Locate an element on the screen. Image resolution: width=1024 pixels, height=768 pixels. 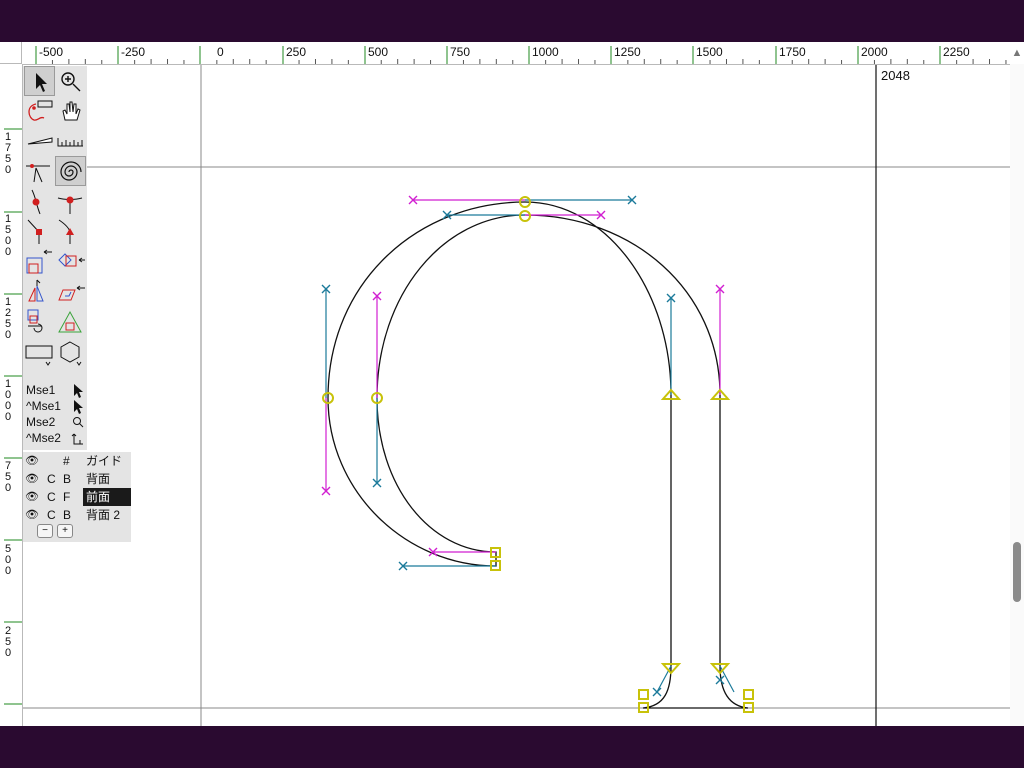
corner-tool-icon is located at coordinates (77, 439).